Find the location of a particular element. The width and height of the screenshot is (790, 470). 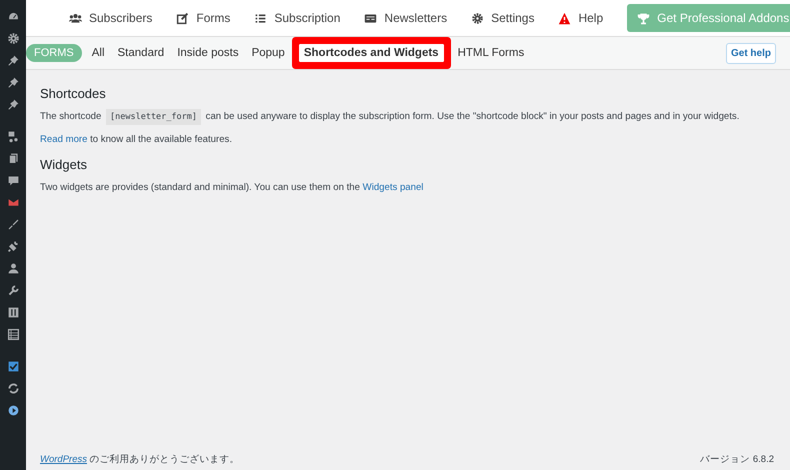

tab: Popup is located at coordinates (268, 53).